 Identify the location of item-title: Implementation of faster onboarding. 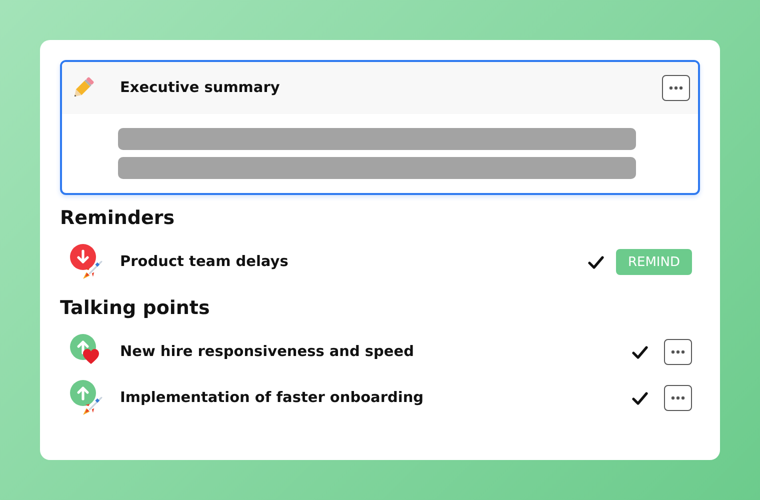
(272, 398).